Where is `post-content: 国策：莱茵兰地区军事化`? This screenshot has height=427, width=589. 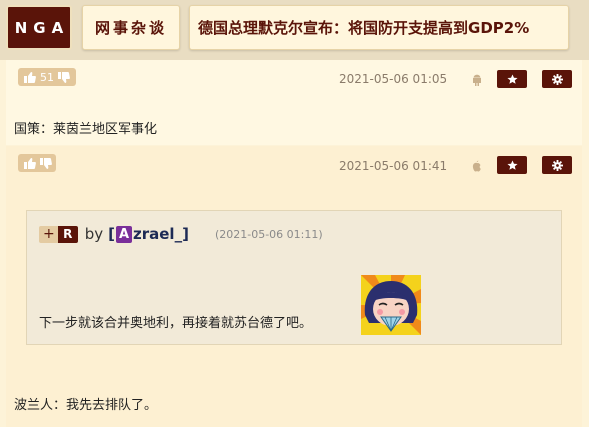
post-content: 国策：莱茵兰地区军事化 is located at coordinates (86, 129).